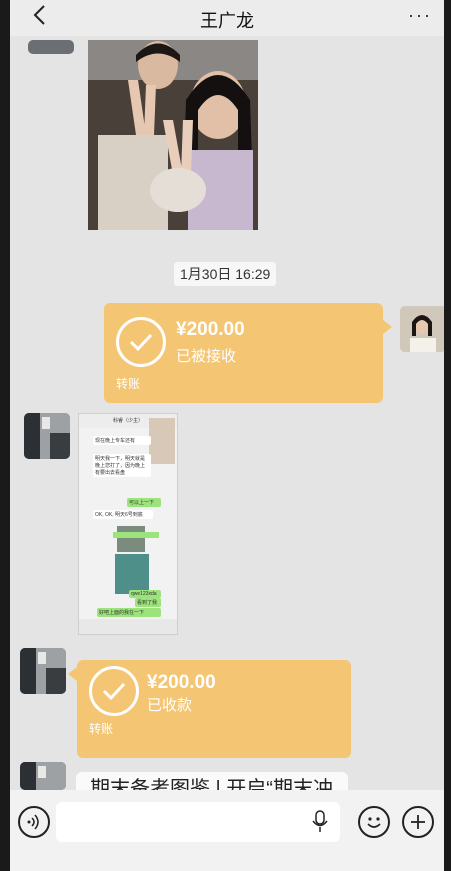 The image size is (451, 871). I want to click on screenshot-message: qwe123xda, so click(145, 594).